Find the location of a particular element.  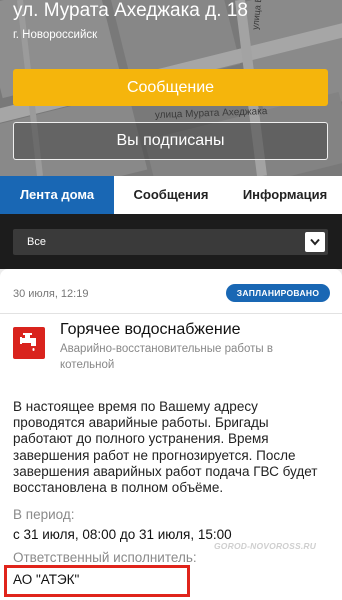

event-title: Горячее водоснабжение is located at coordinates (150, 329).